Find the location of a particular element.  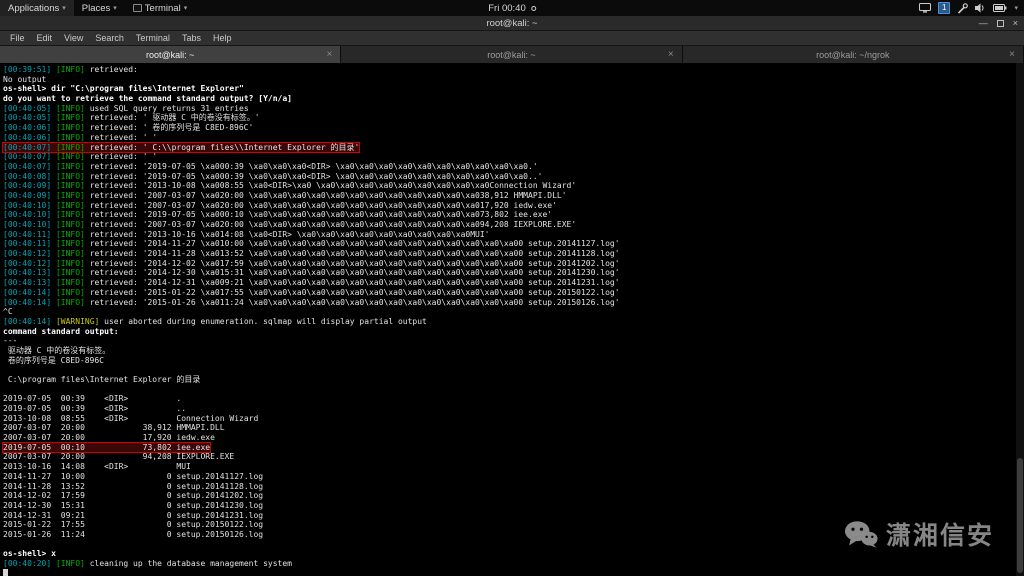

terminal-tab-2: root@kali: ~ × is located at coordinates (512, 54).